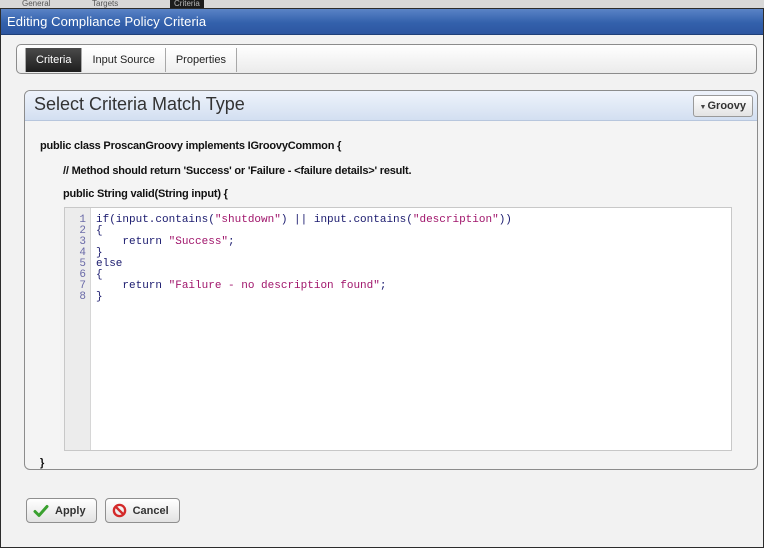 The width and height of the screenshot is (764, 550). Describe the element at coordinates (274, 286) in the screenshot. I see `code-string-literal: "Failure - no description found"` at that location.